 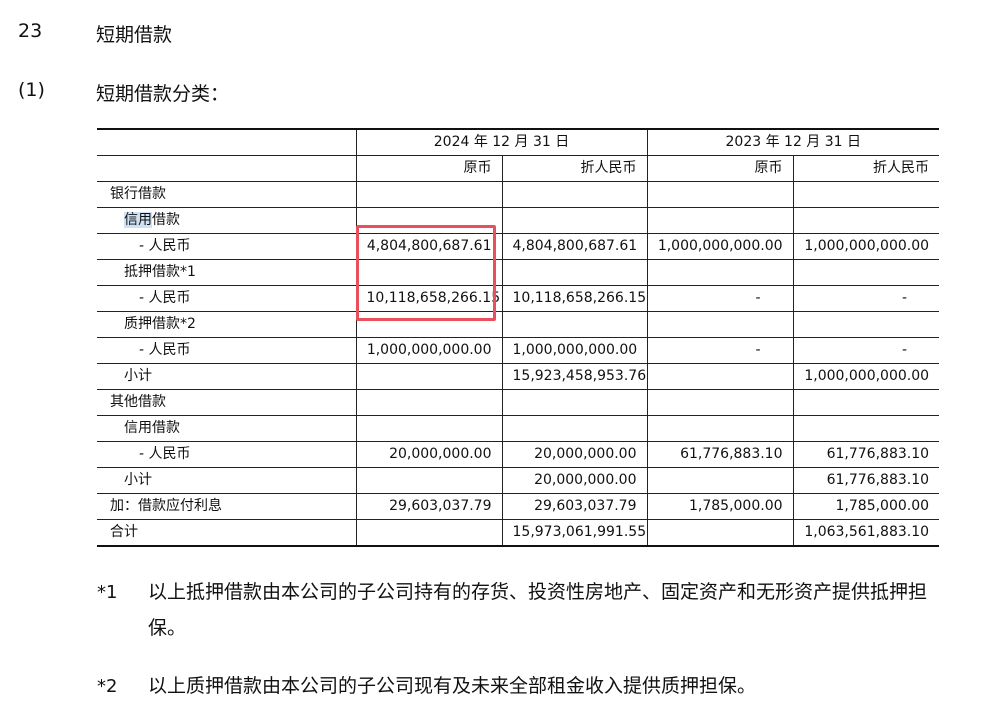 What do you see at coordinates (226, 324) in the screenshot?
I see `row-label: 质押借款*2` at bounding box center [226, 324].